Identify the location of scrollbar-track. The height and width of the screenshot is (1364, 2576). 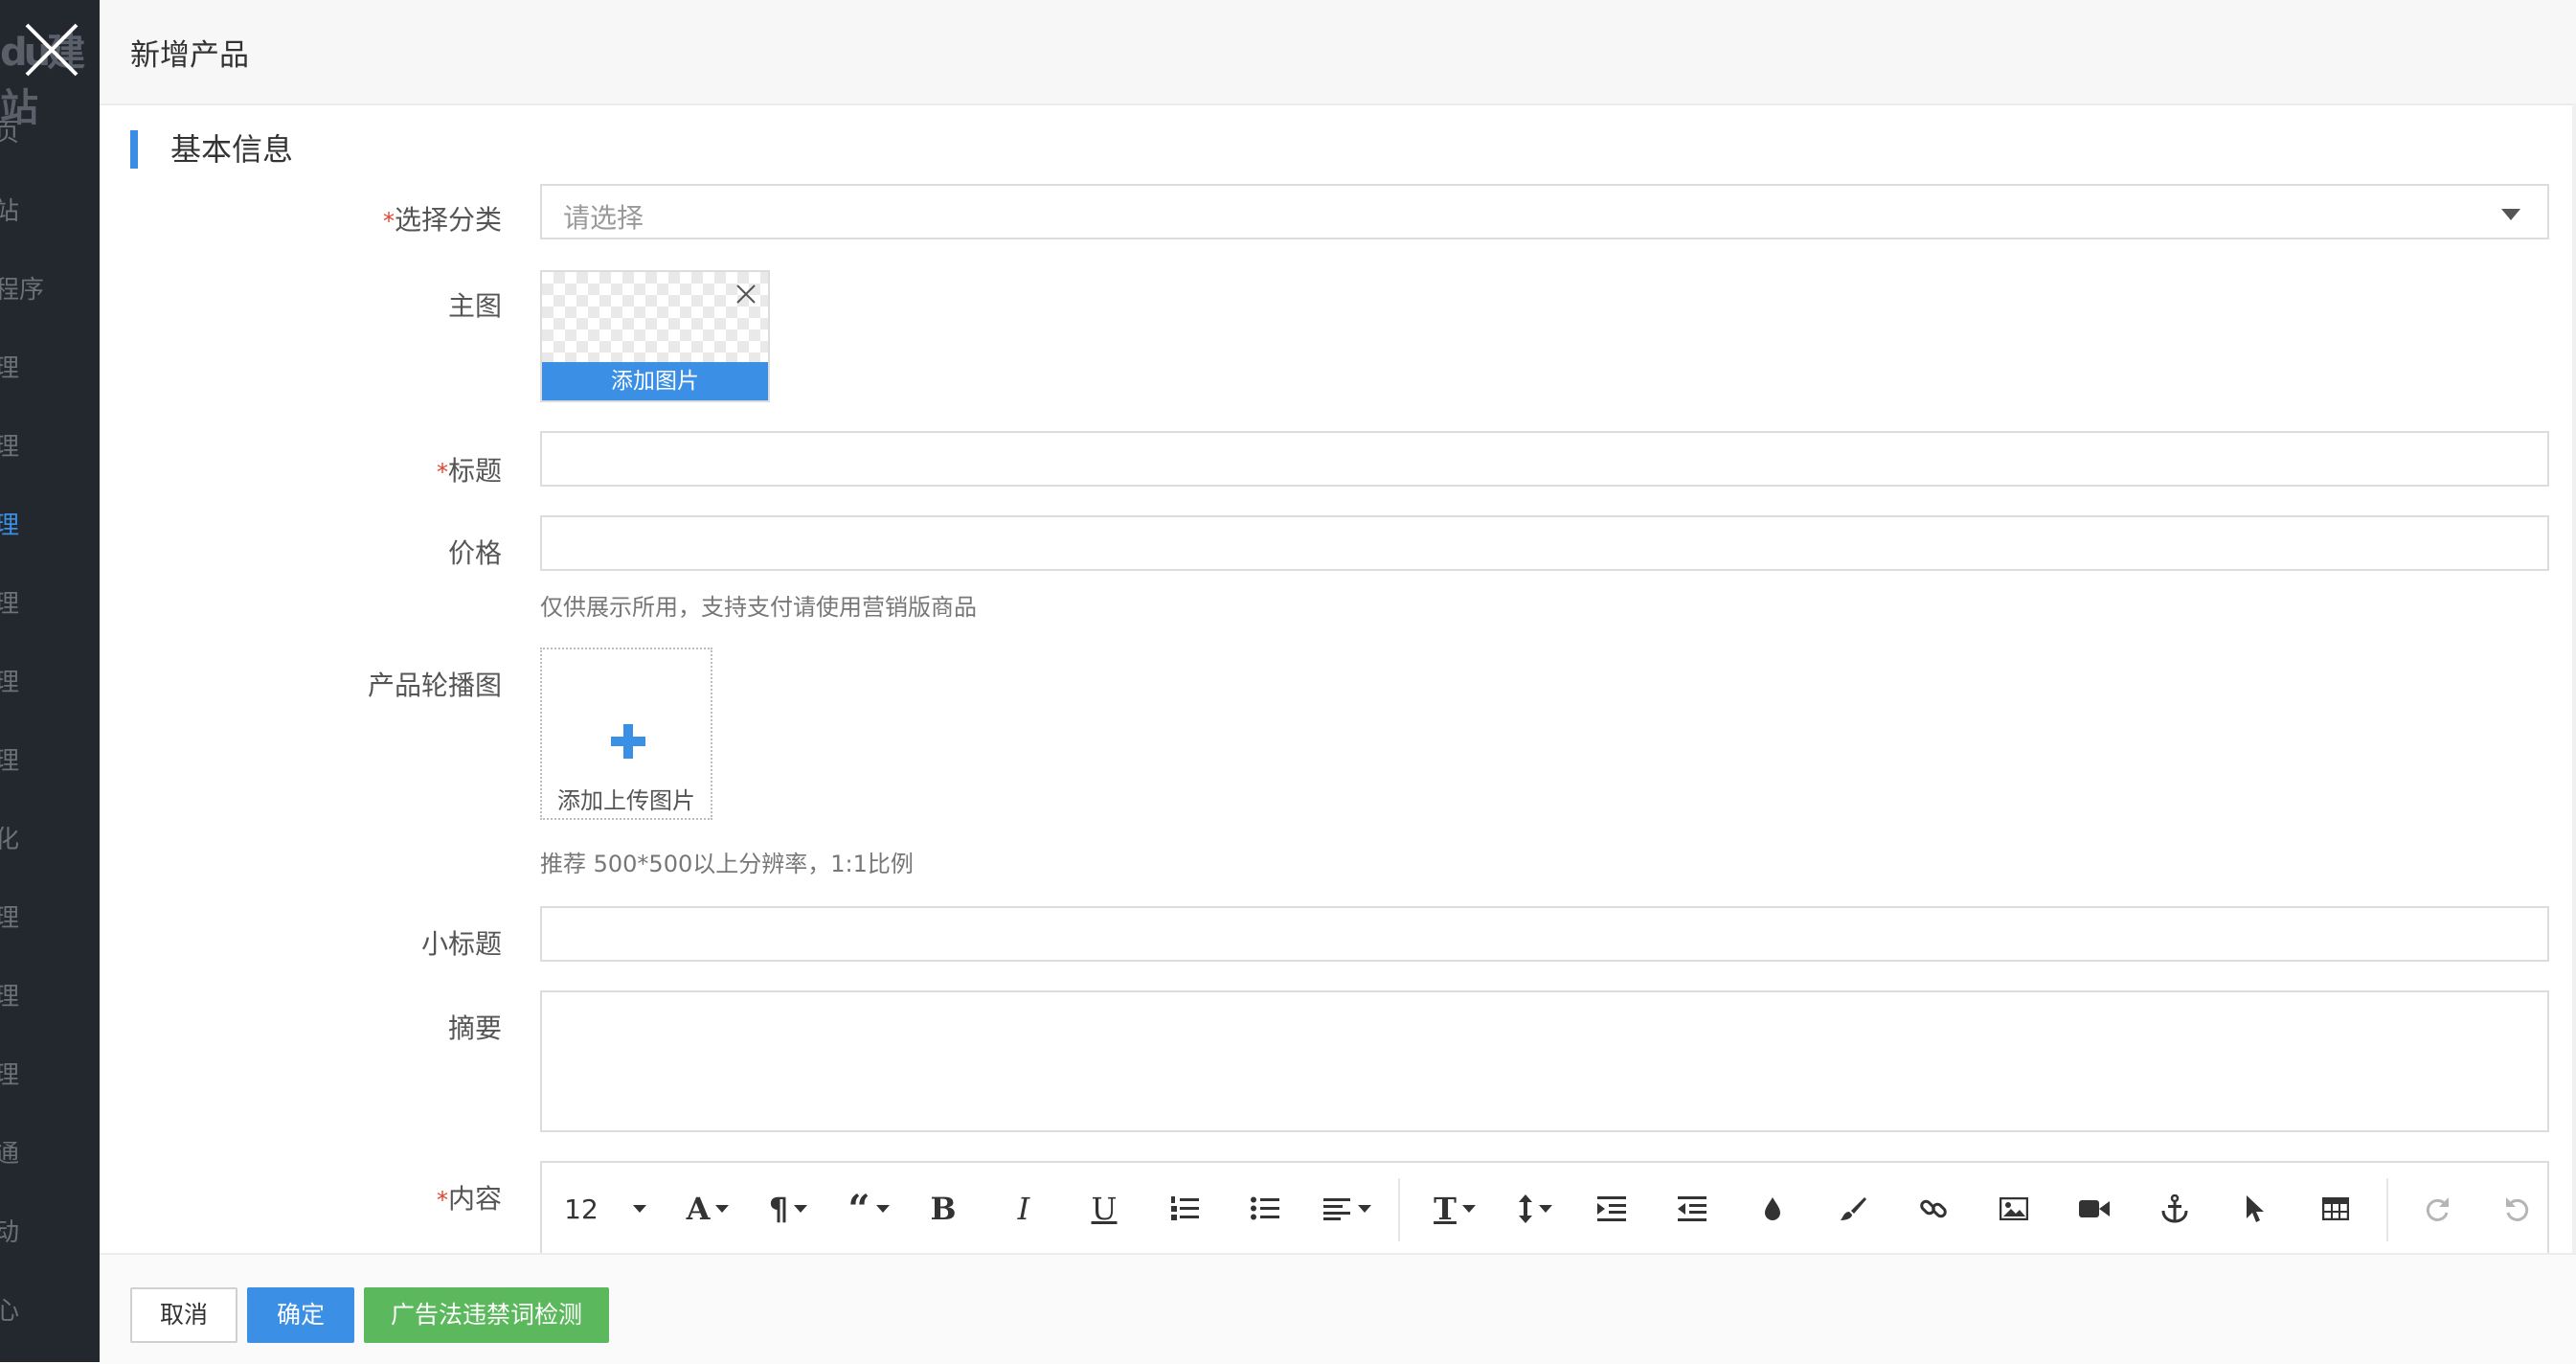
(2574, 678).